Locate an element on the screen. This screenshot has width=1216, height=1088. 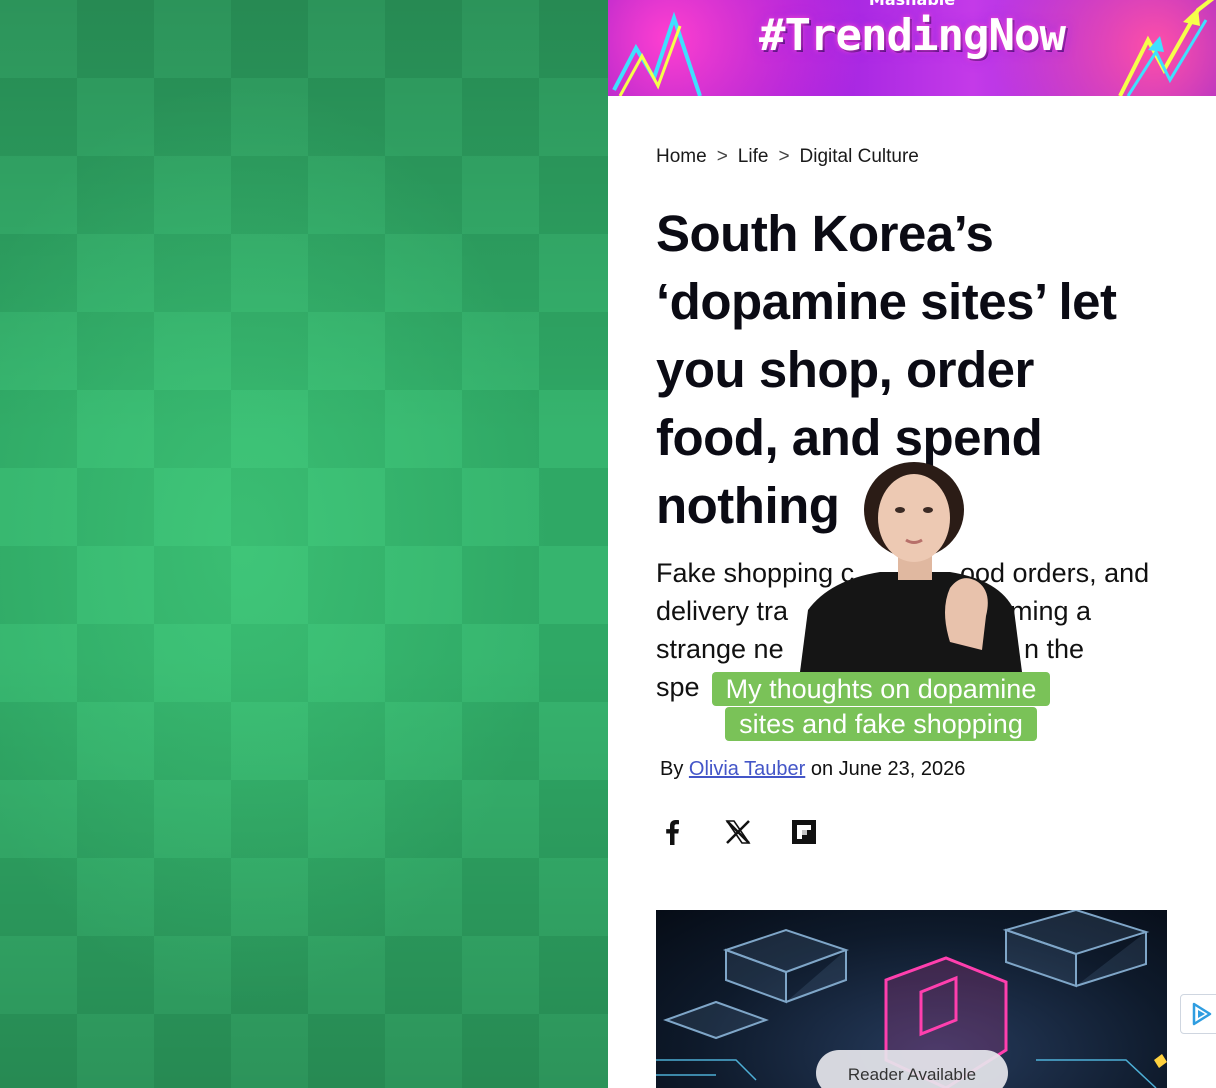
article-byline: By Olivia Tauber on June 23, 2026 is located at coordinates (812, 769).